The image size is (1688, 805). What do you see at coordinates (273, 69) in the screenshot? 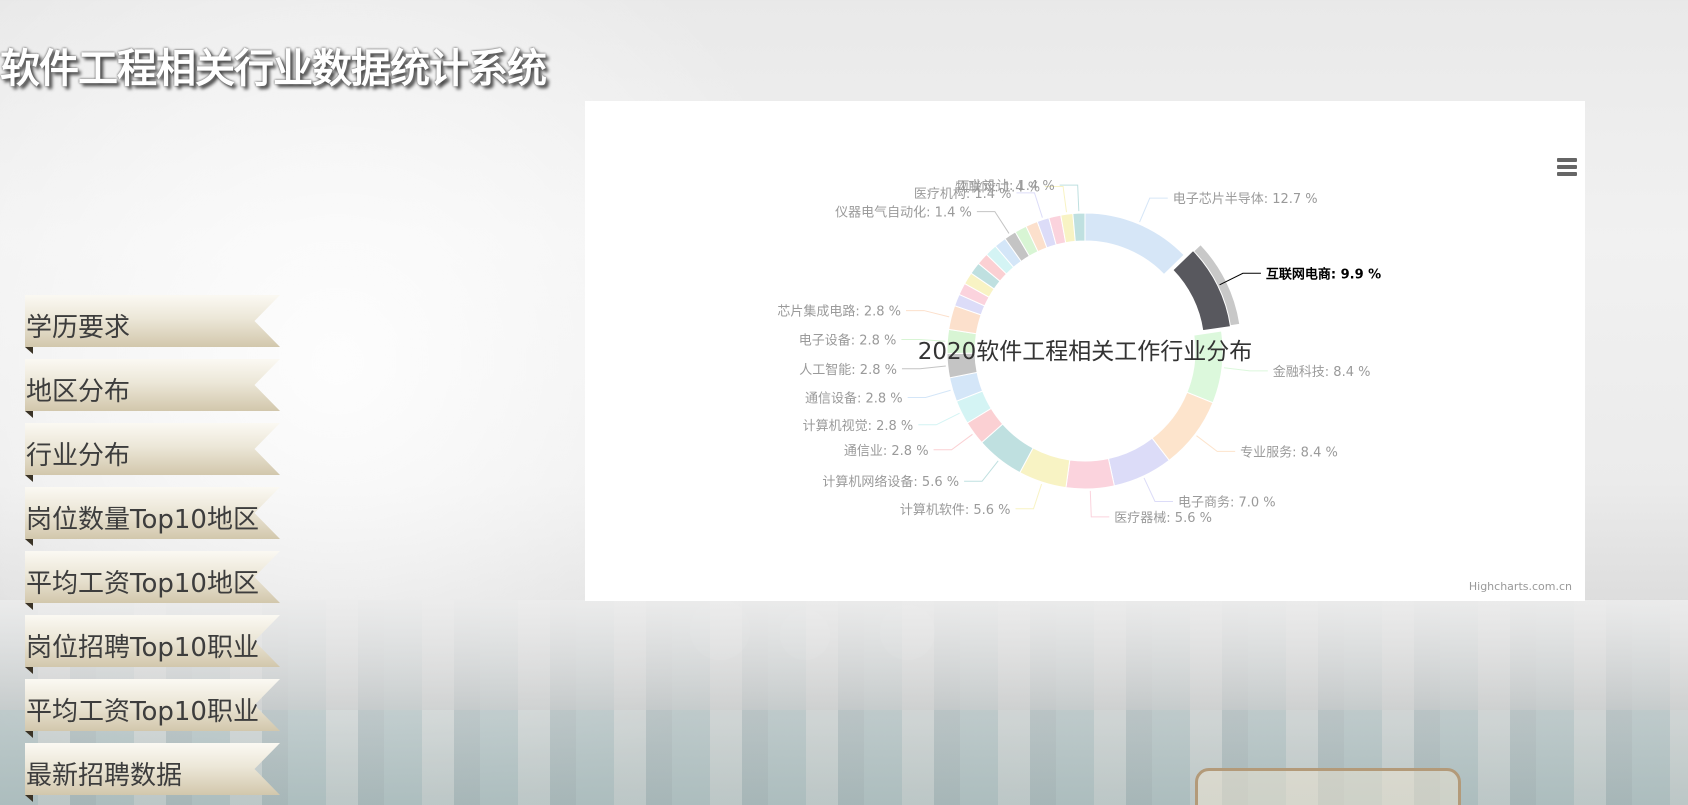
I see `page-title: 软件工程相关行业数据统计系统` at bounding box center [273, 69].